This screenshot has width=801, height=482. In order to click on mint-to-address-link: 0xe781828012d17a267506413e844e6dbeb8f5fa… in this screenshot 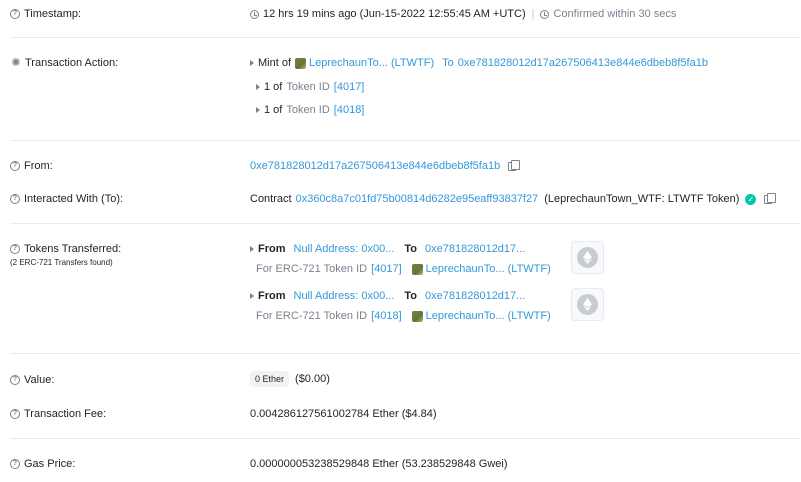, I will do `click(583, 63)`.